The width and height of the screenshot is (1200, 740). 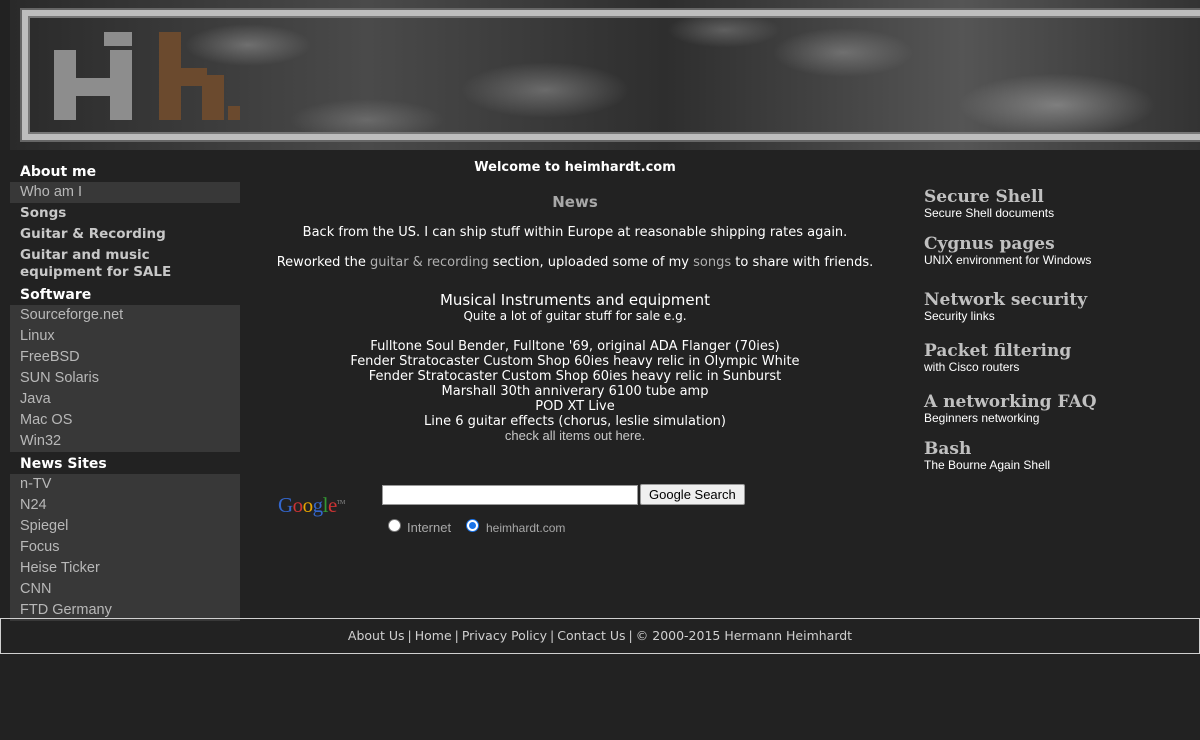 What do you see at coordinates (433, 635) in the screenshot?
I see `footer-home-link: Home` at bounding box center [433, 635].